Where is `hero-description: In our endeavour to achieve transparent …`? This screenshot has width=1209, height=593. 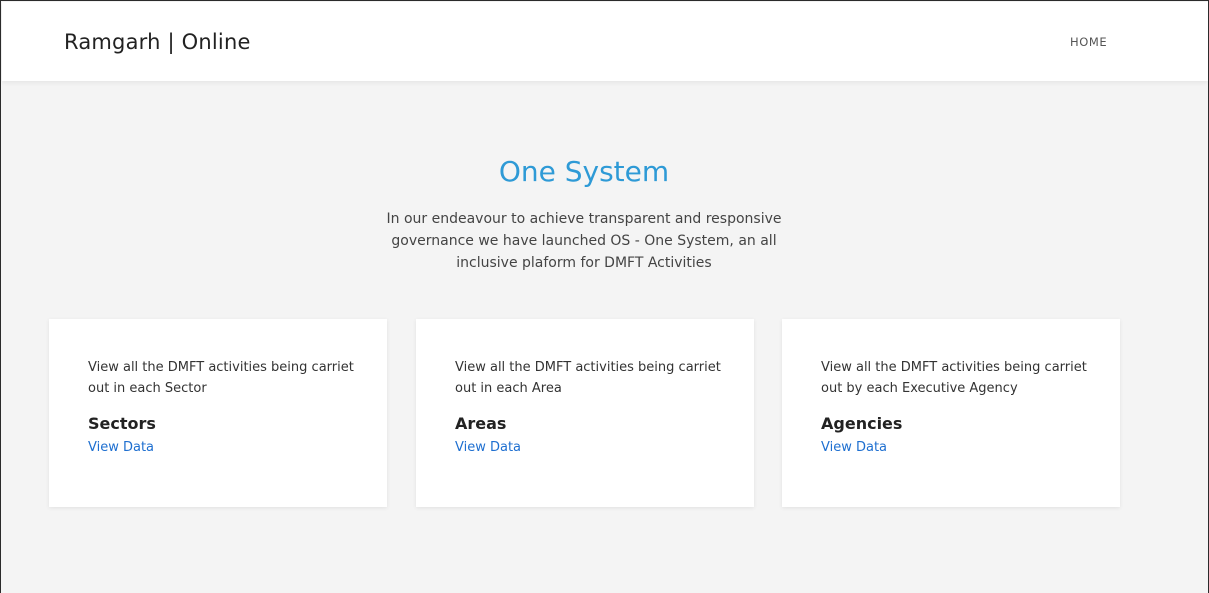
hero-description: In our endeavour to achieve transparent … is located at coordinates (584, 241).